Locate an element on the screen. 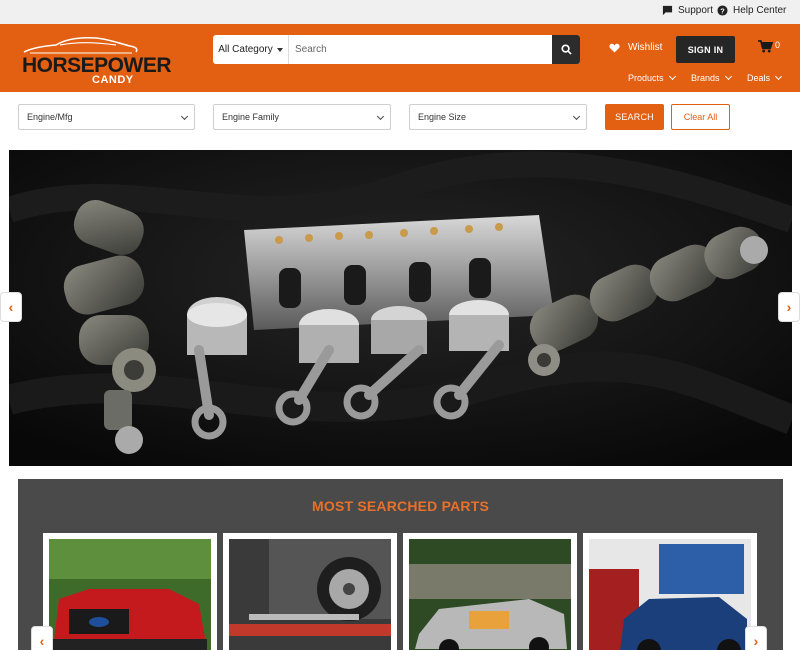 The height and width of the screenshot is (650, 800). nav-brands: Brands is located at coordinates (711, 77).